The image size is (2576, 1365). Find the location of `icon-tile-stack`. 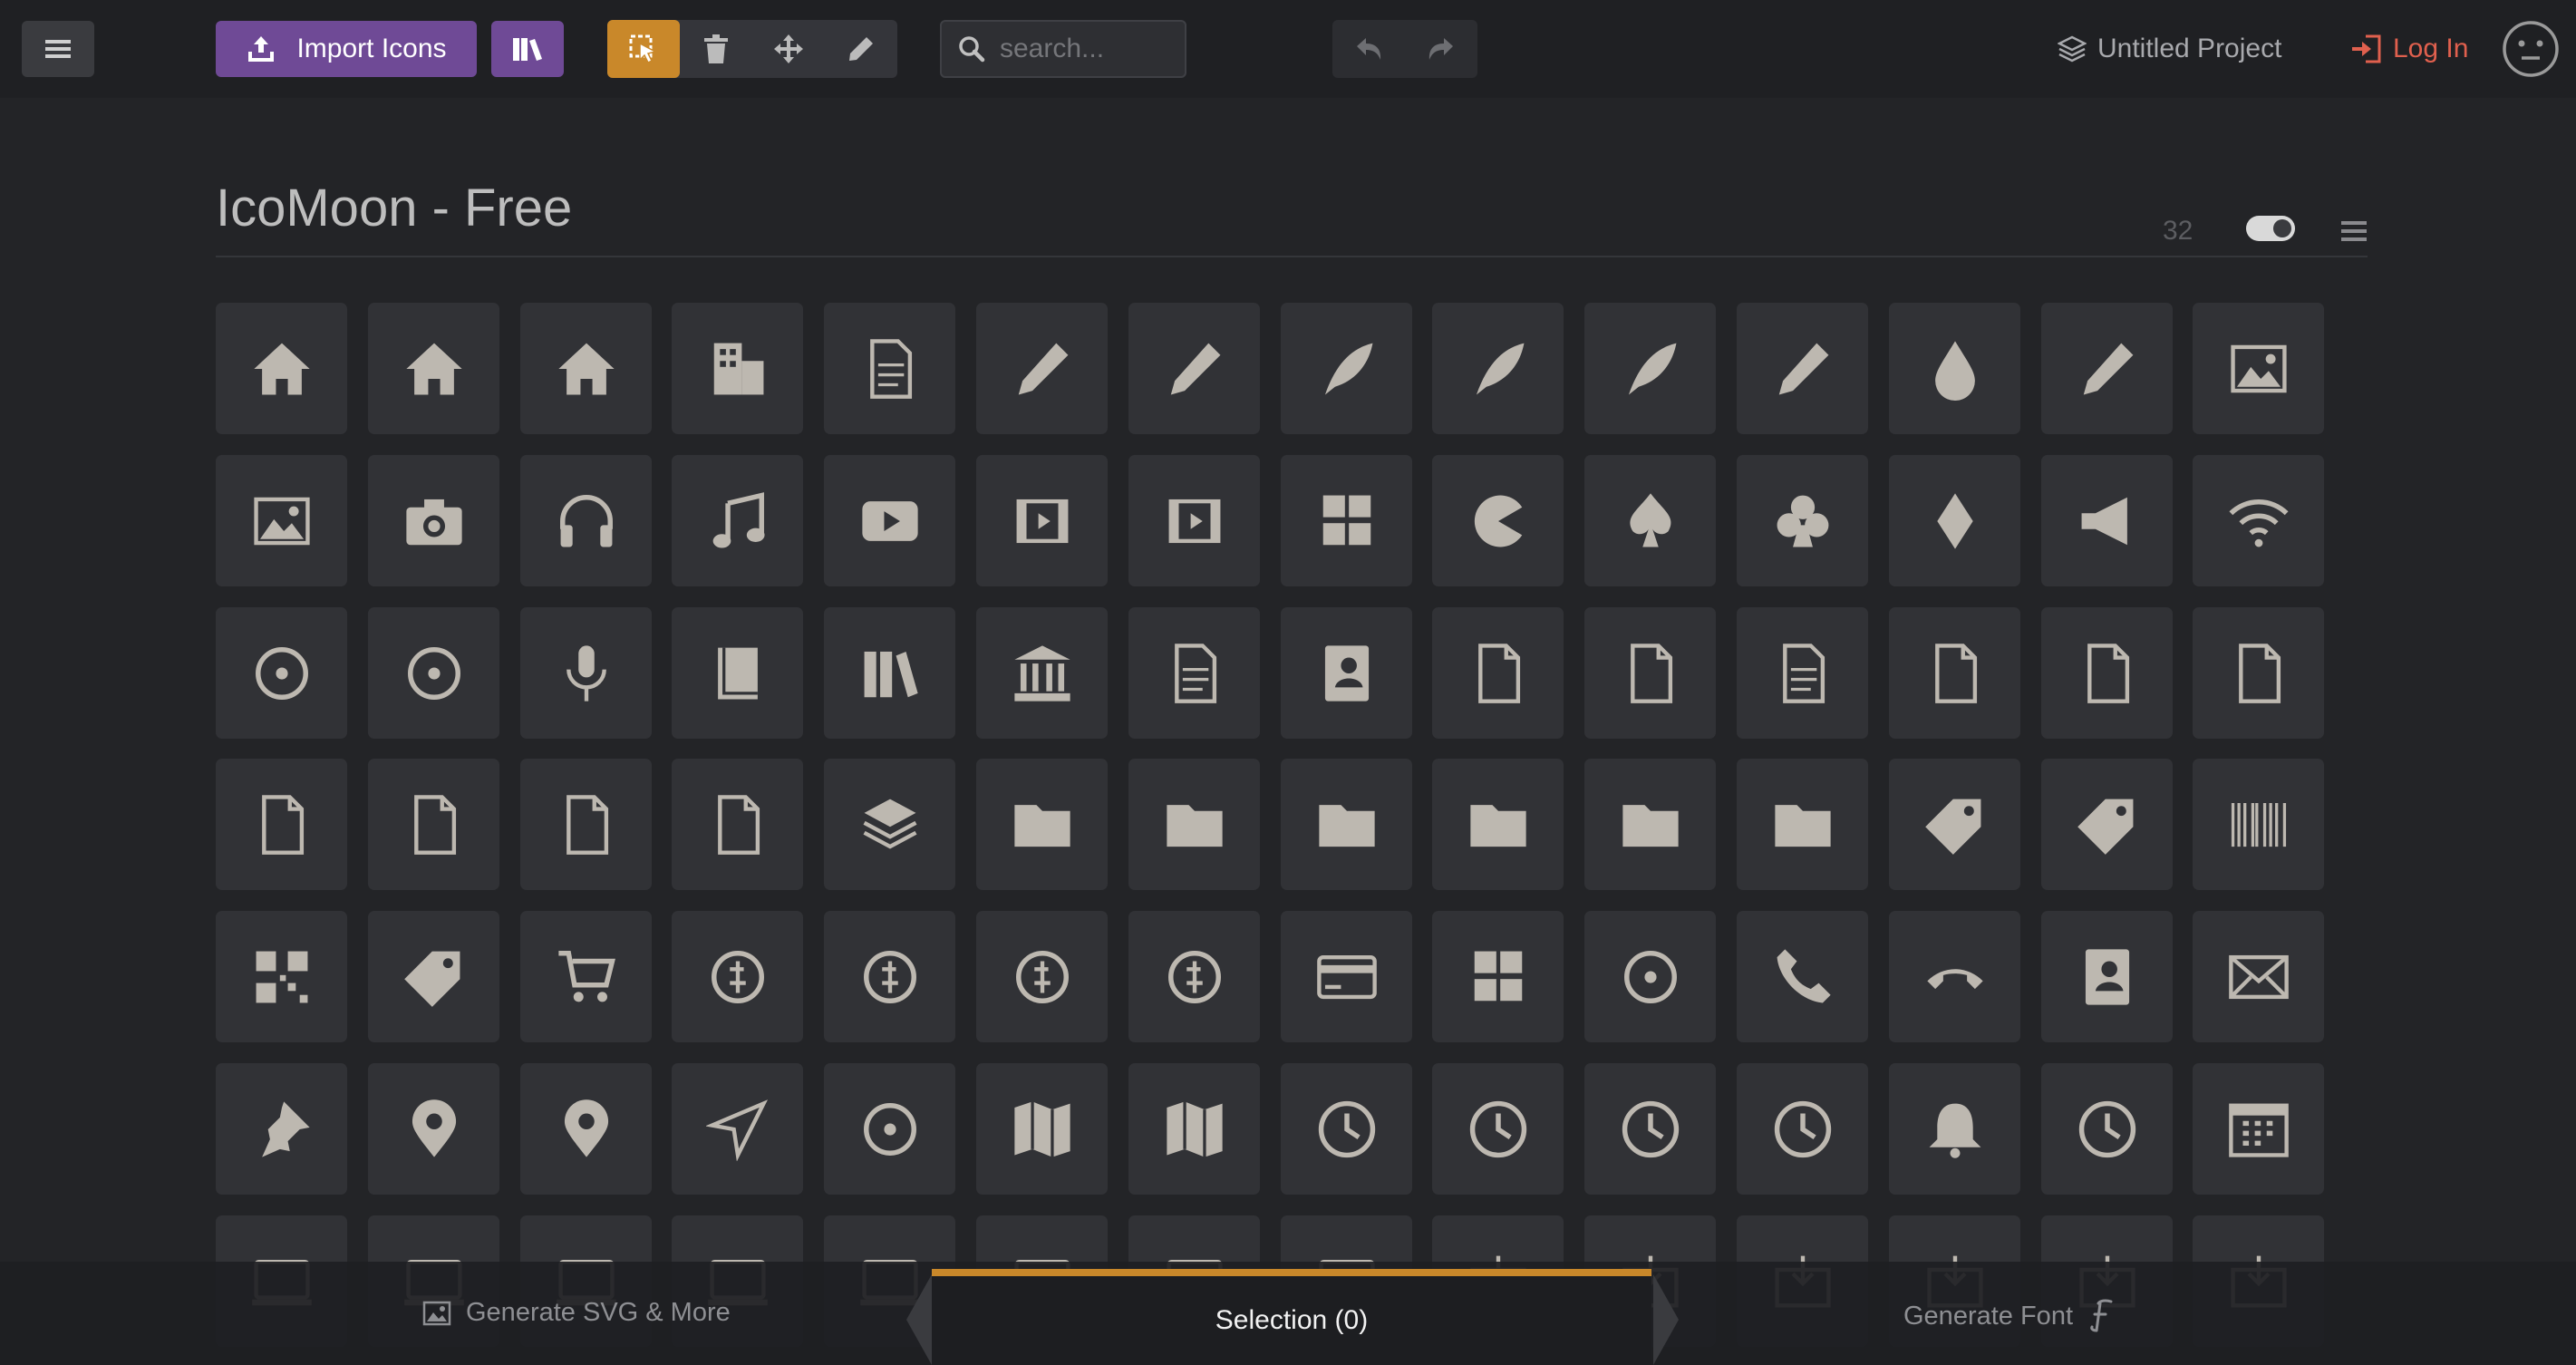

icon-tile-stack is located at coordinates (889, 824).